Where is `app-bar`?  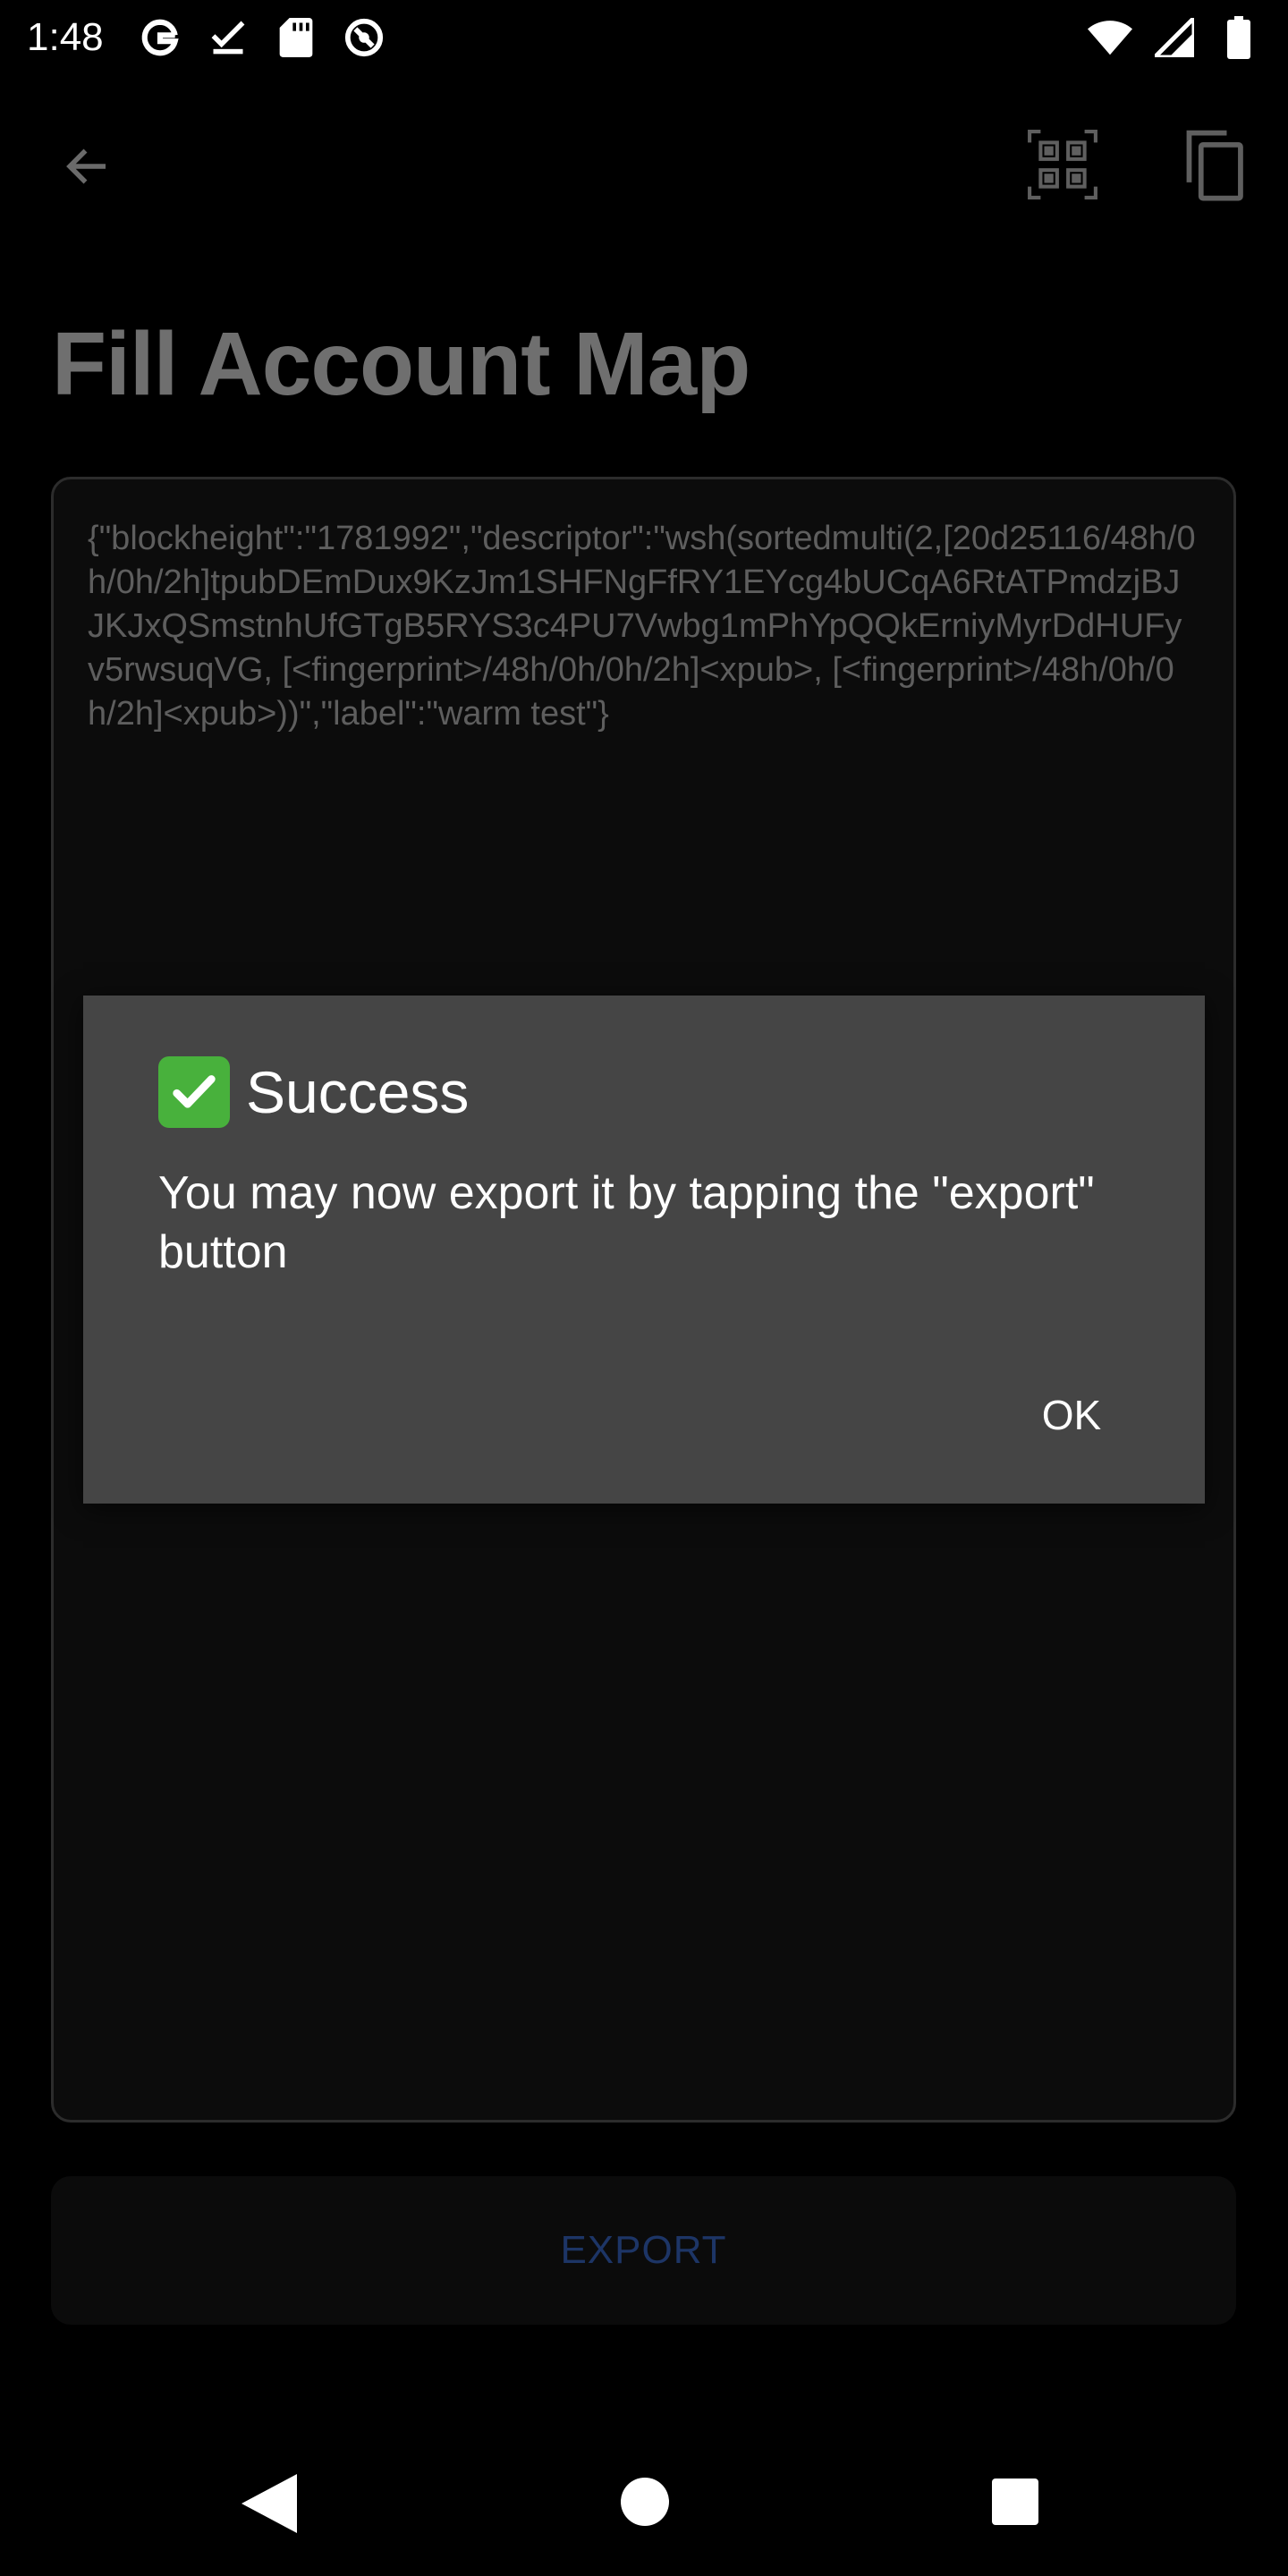
app-bar is located at coordinates (644, 161).